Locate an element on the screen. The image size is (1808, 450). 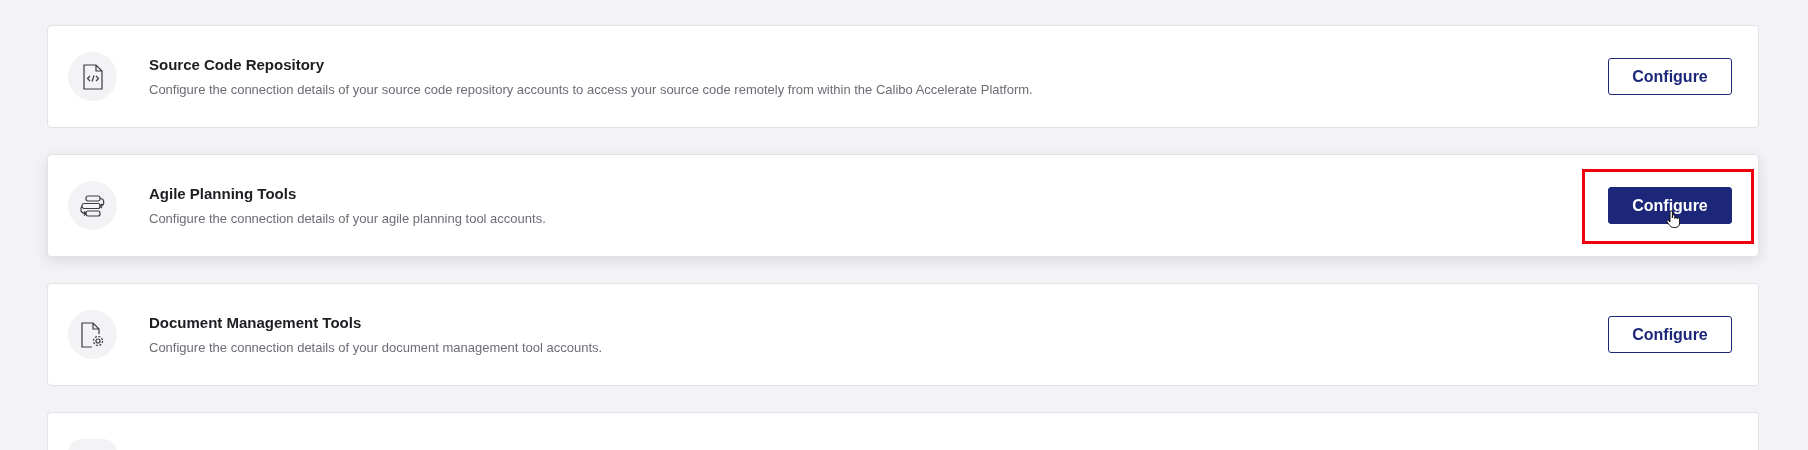
card-description: Configure the connection details of your source code repository accounts to access your source code remotely from within the Calibo Accelerate Platform. is located at coordinates (591, 89).